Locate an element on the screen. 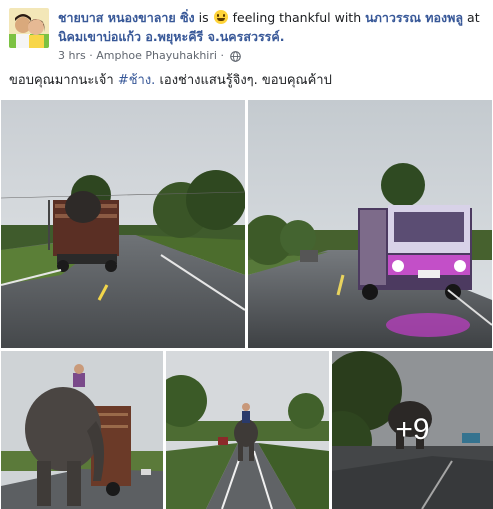  hashtag-link: #ช้าง. is located at coordinates (137, 80).